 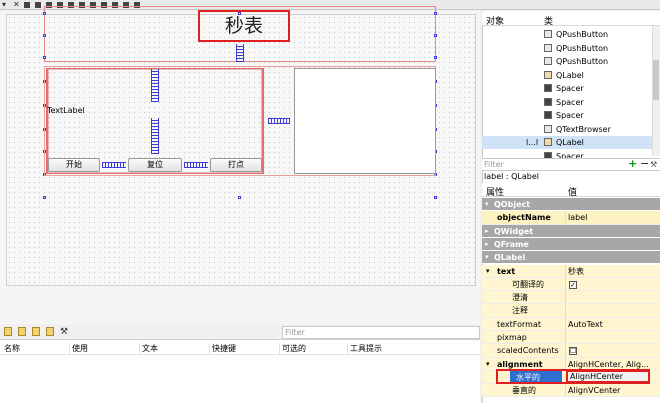 What do you see at coordinates (571, 271) in the screenshot?
I see `property-row: ▾ text 秒表` at bounding box center [571, 271].